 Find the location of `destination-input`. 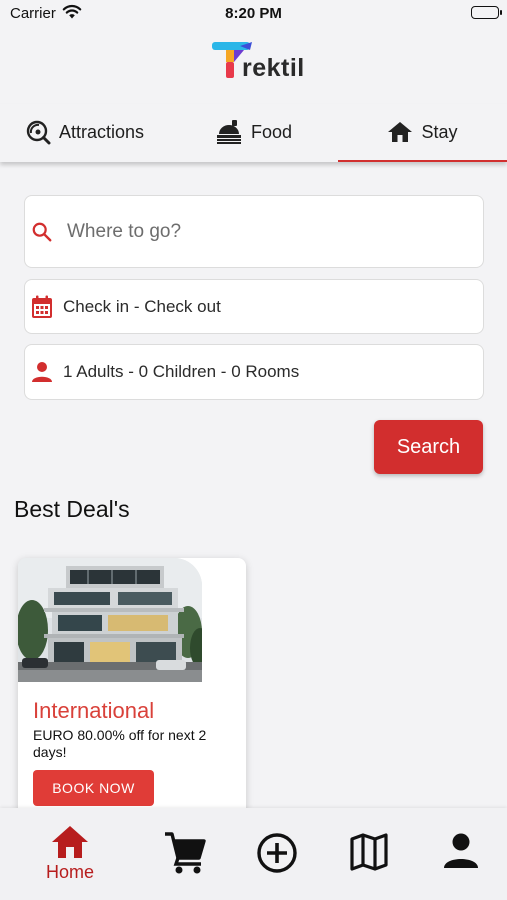

destination-input is located at coordinates (257, 231).